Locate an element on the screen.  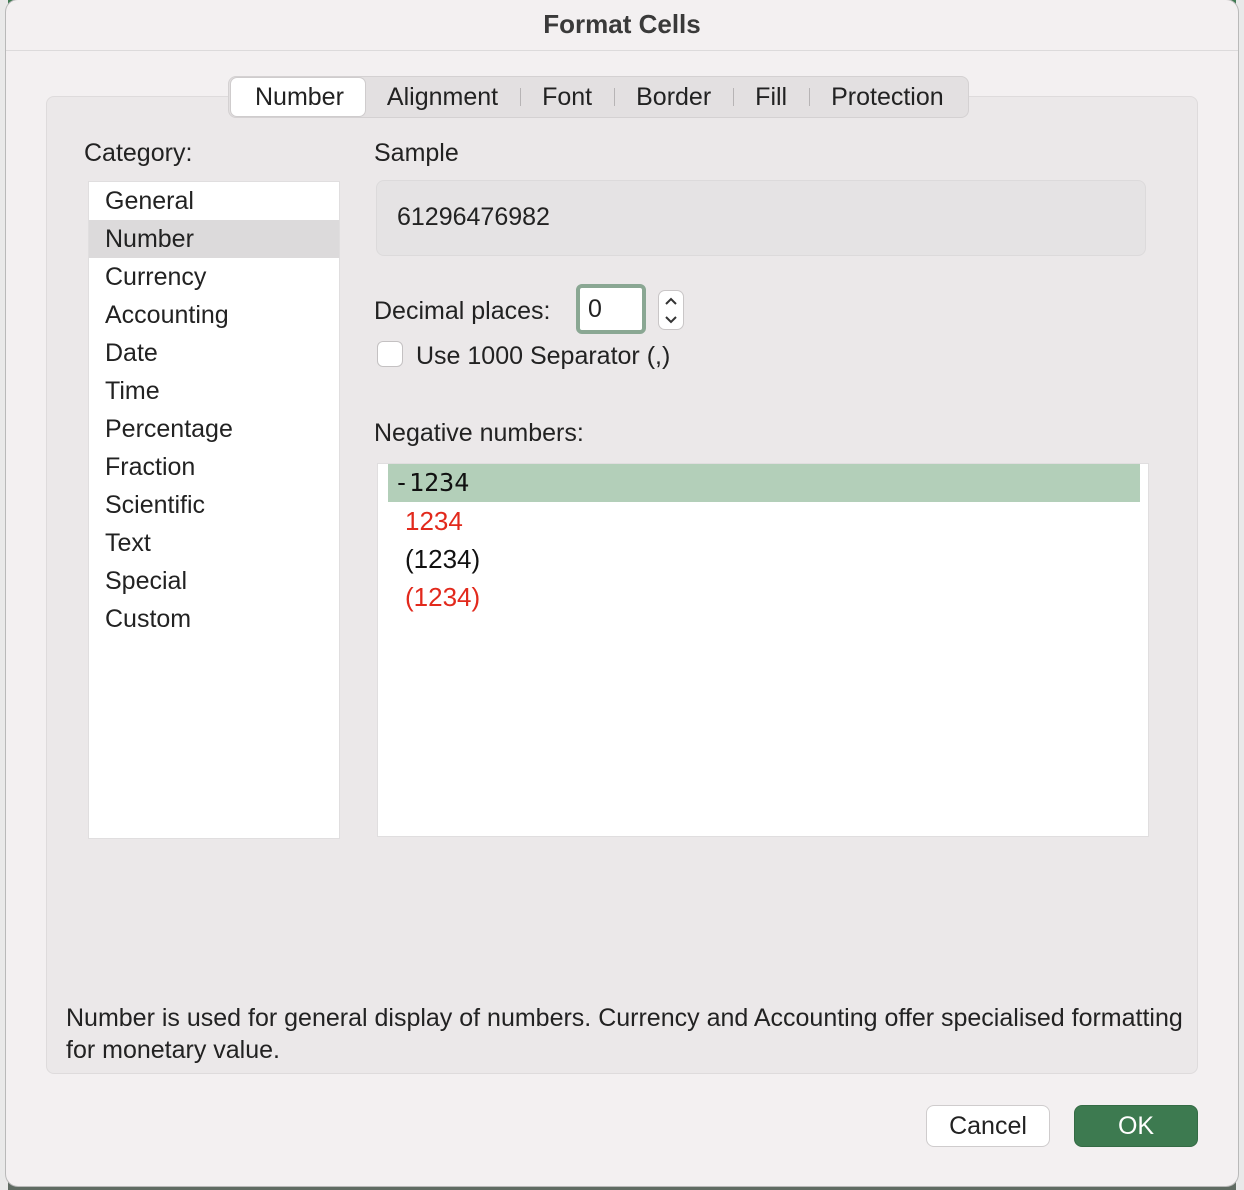
cancel-button: Cancel is located at coordinates (988, 1126).